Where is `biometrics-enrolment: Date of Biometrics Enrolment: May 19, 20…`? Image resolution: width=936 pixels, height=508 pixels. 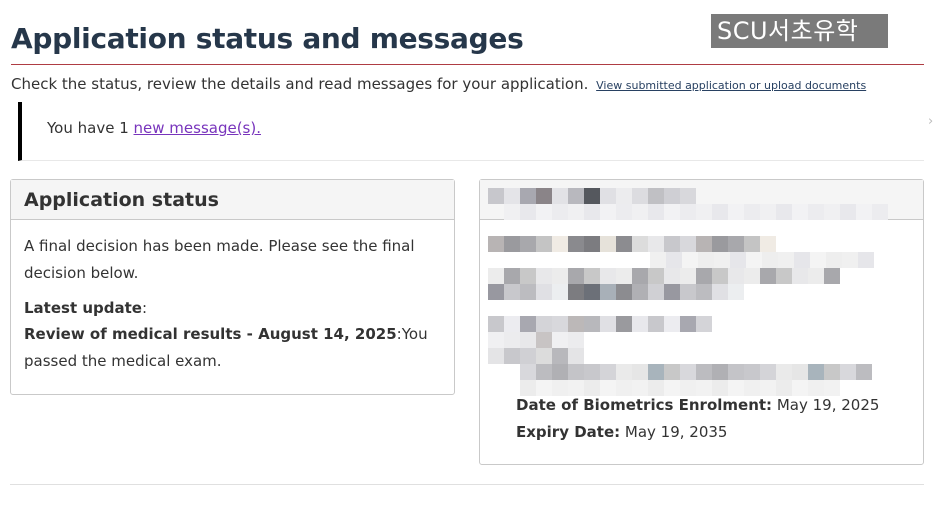 biometrics-enrolment: Date of Biometrics Enrolment: May 19, 20… is located at coordinates (697, 405).